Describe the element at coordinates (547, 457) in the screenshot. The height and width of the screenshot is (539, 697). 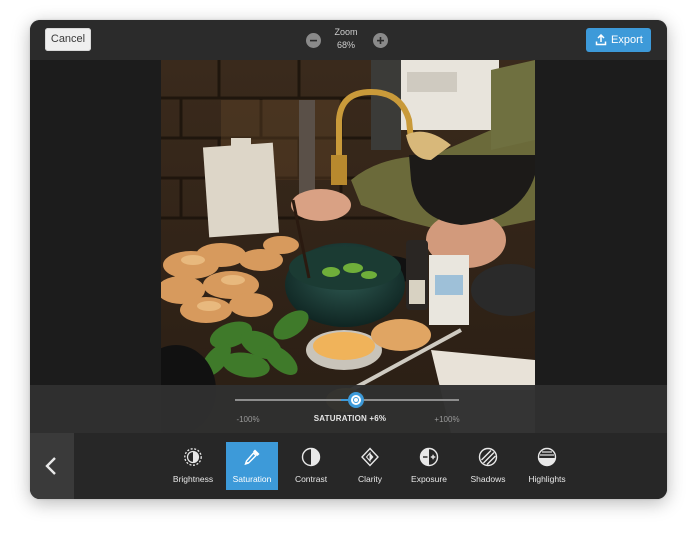
I see `highlights-icon` at that location.